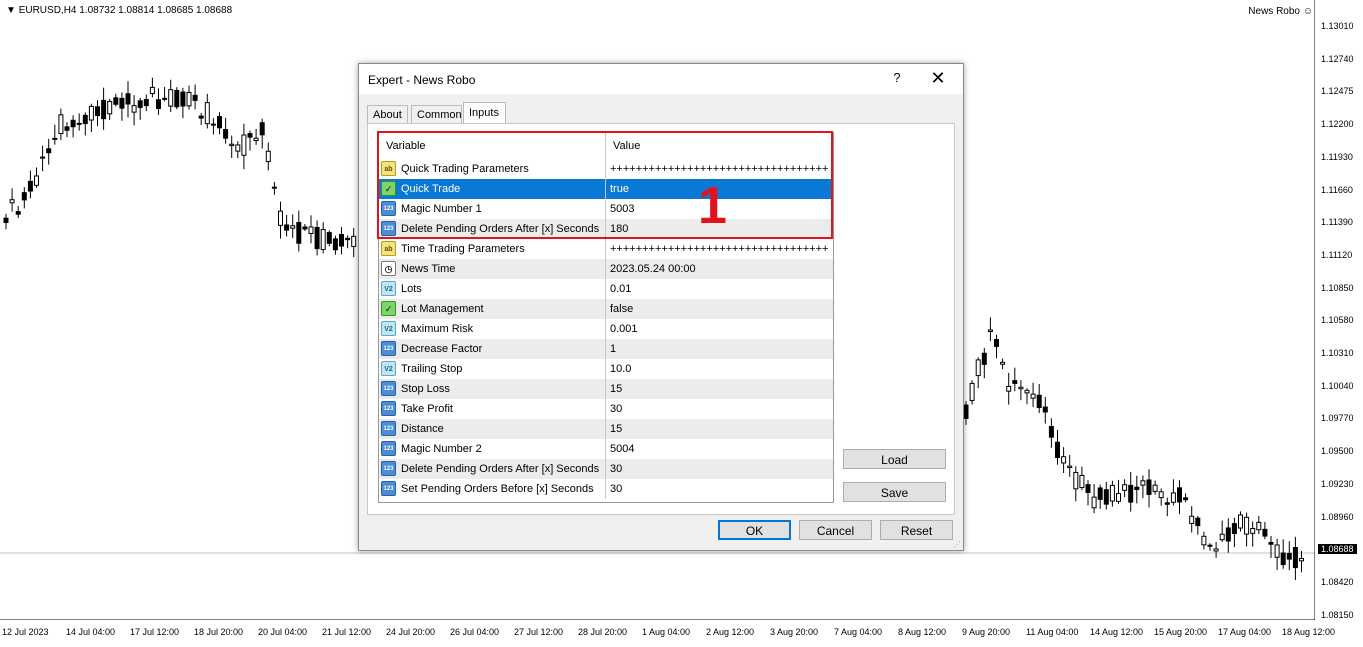 Image resolution: width=1363 pixels, height=647 pixels. Describe the element at coordinates (465, 169) in the screenshot. I see `variable-name: Quick Trading Parameters` at that location.